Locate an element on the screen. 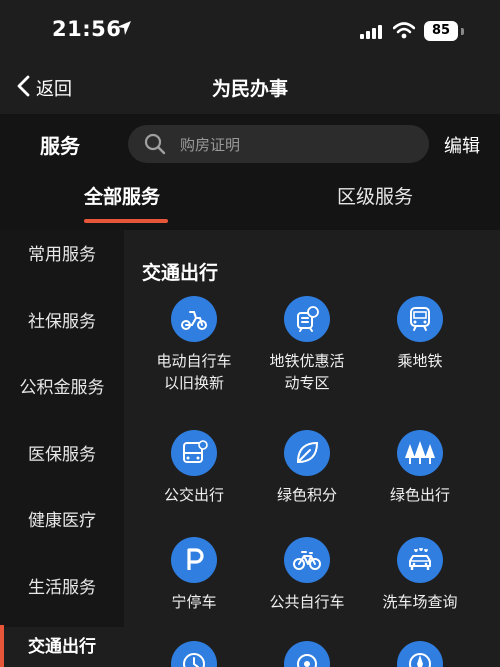 This screenshot has height=667, width=500. service-item: 绿色积分 is located at coordinates (307, 468).